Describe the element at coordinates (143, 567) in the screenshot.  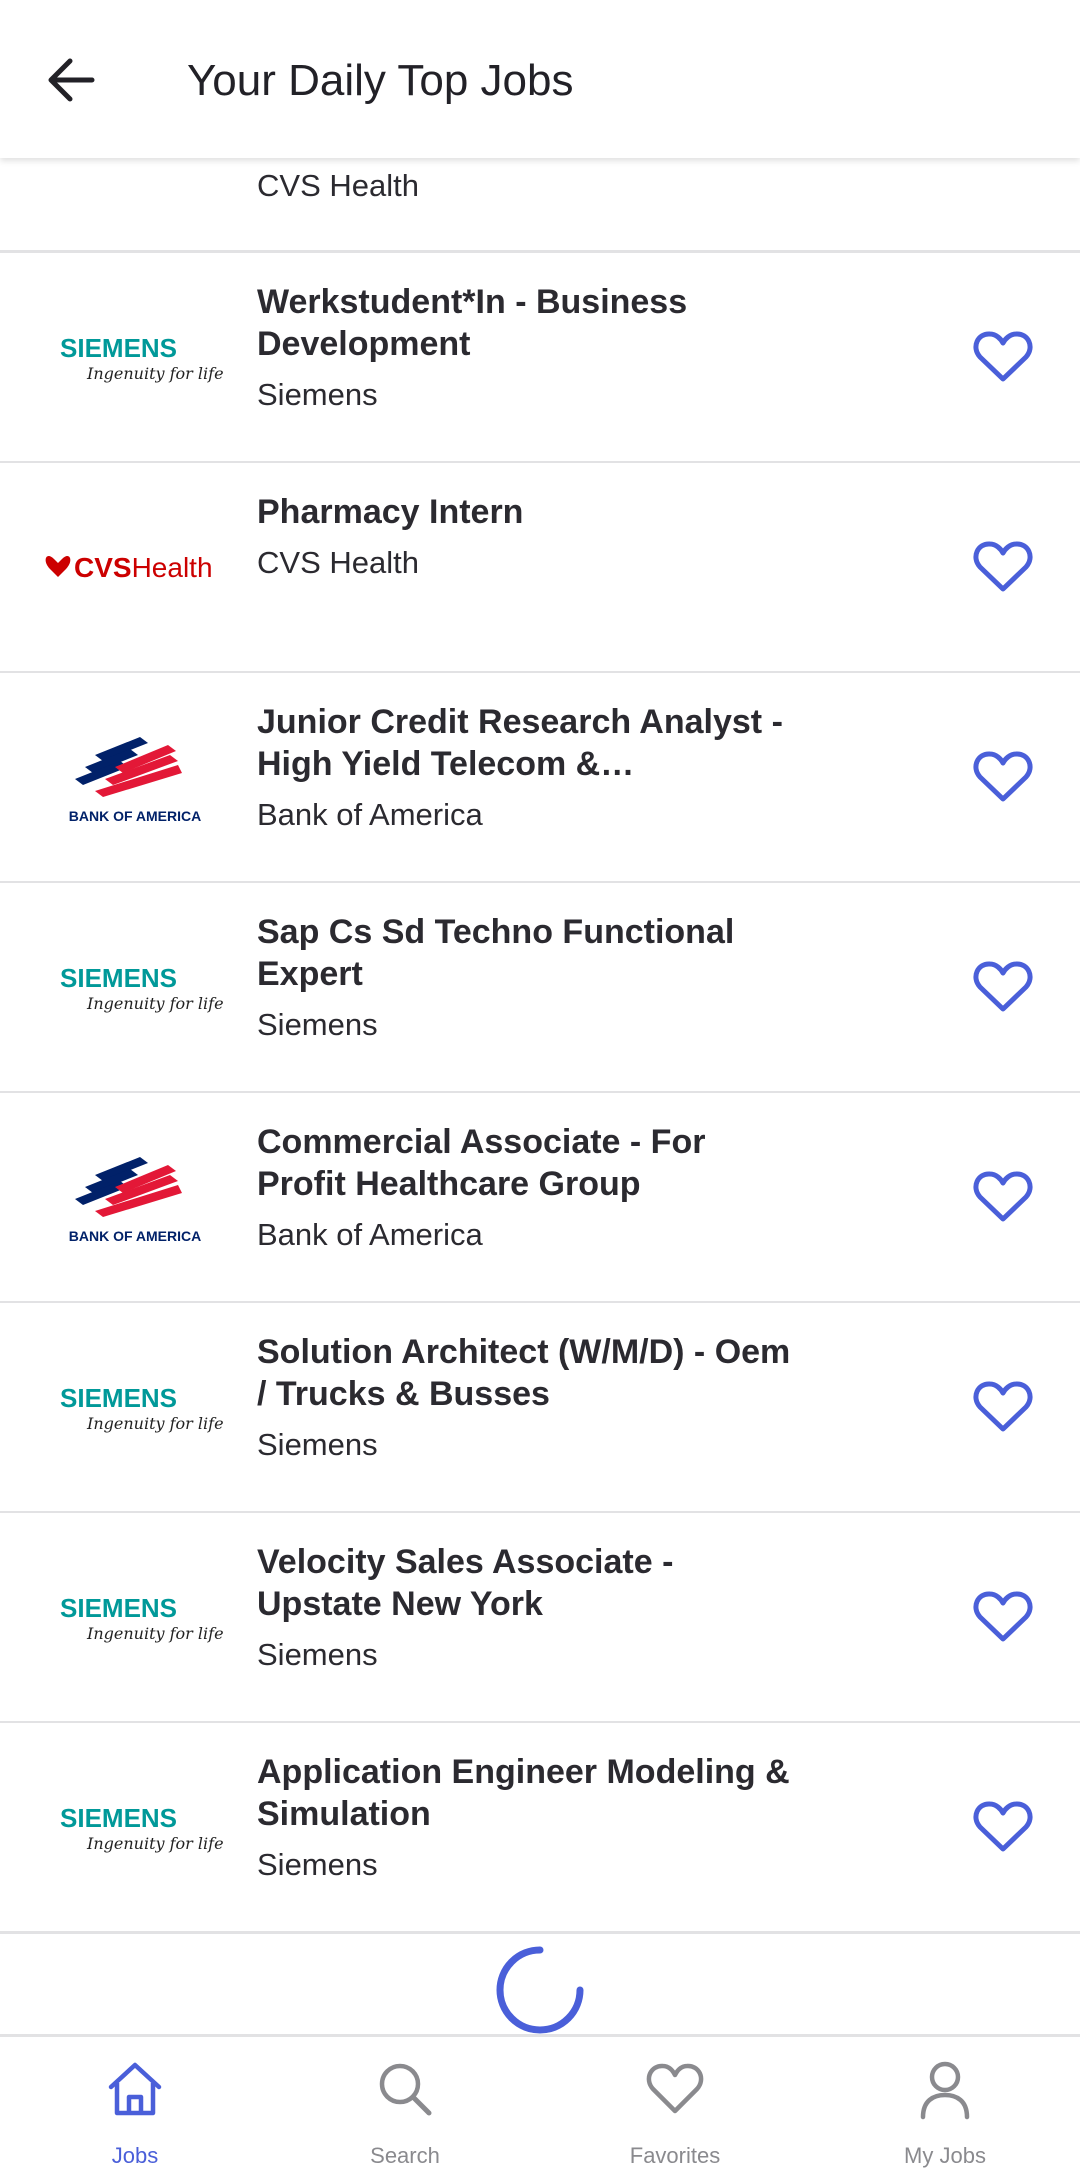
I see `logo-wordmark: CVSHealth` at that location.